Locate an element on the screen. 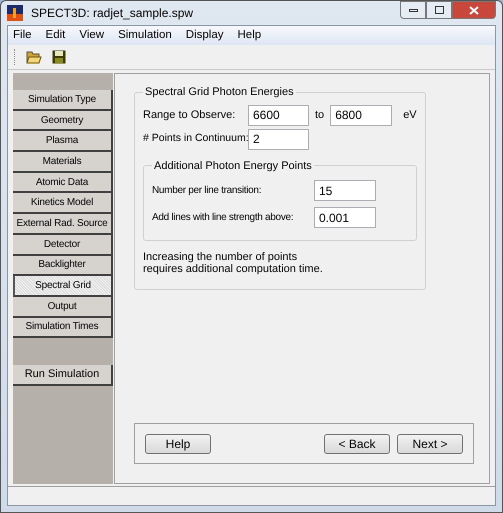 Image resolution: width=503 pixels, height=513 pixels. maximize-button is located at coordinates (439, 10).